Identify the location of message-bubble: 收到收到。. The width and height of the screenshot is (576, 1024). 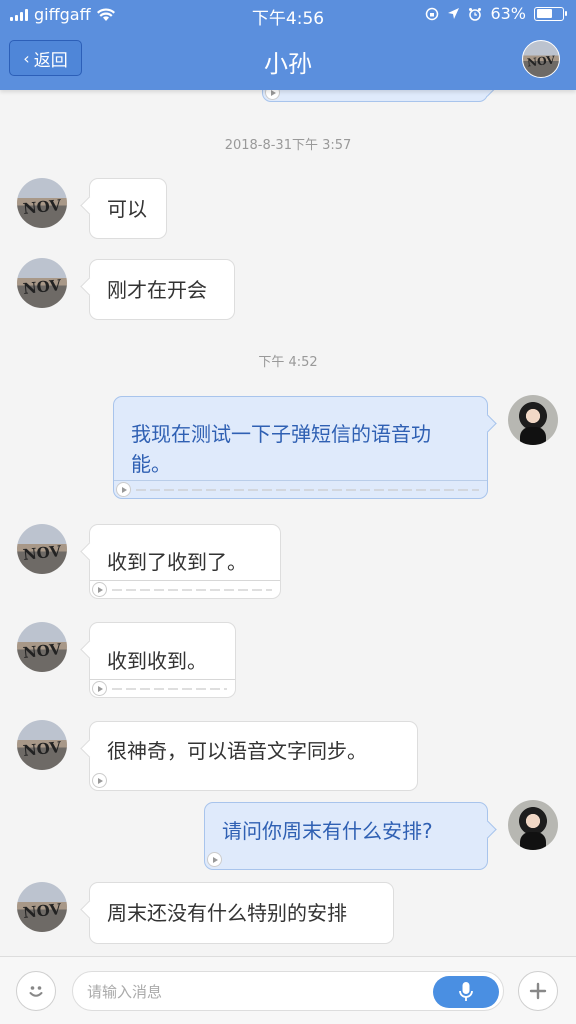
(162, 660).